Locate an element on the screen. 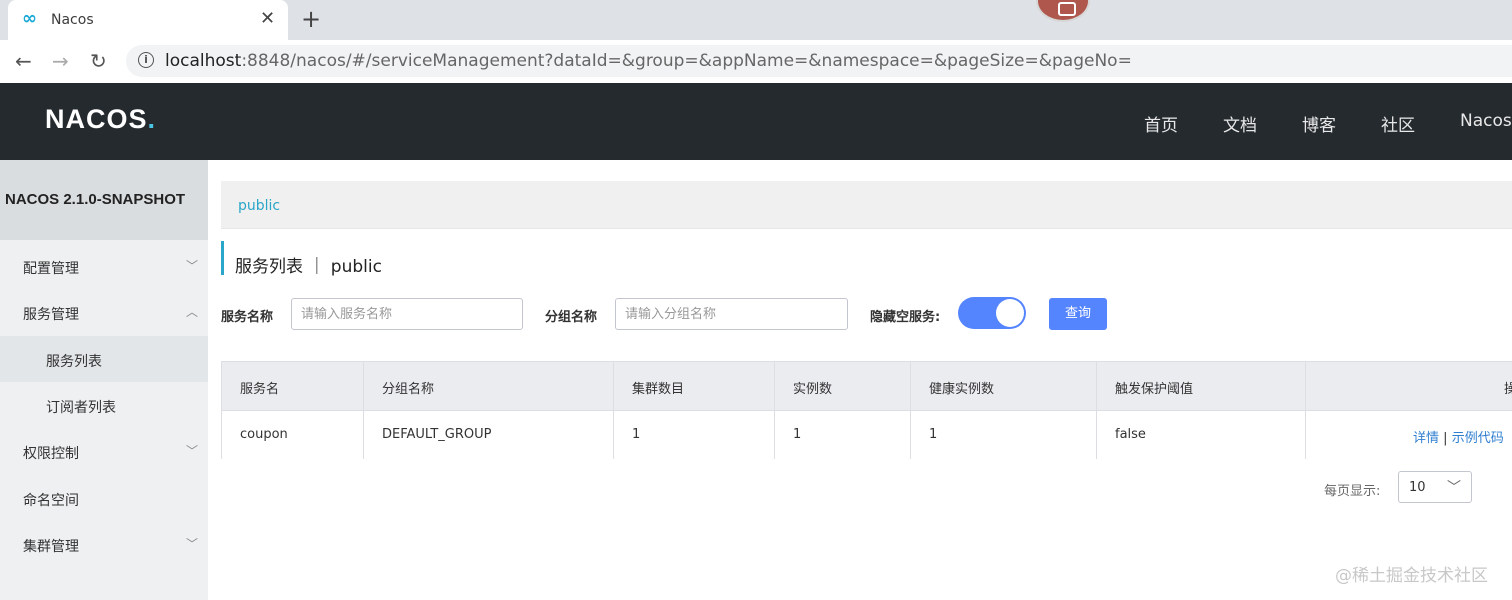 Image resolution: width=1512 pixels, height=600 pixels. header-operation: 操 is located at coordinates (1508, 389).